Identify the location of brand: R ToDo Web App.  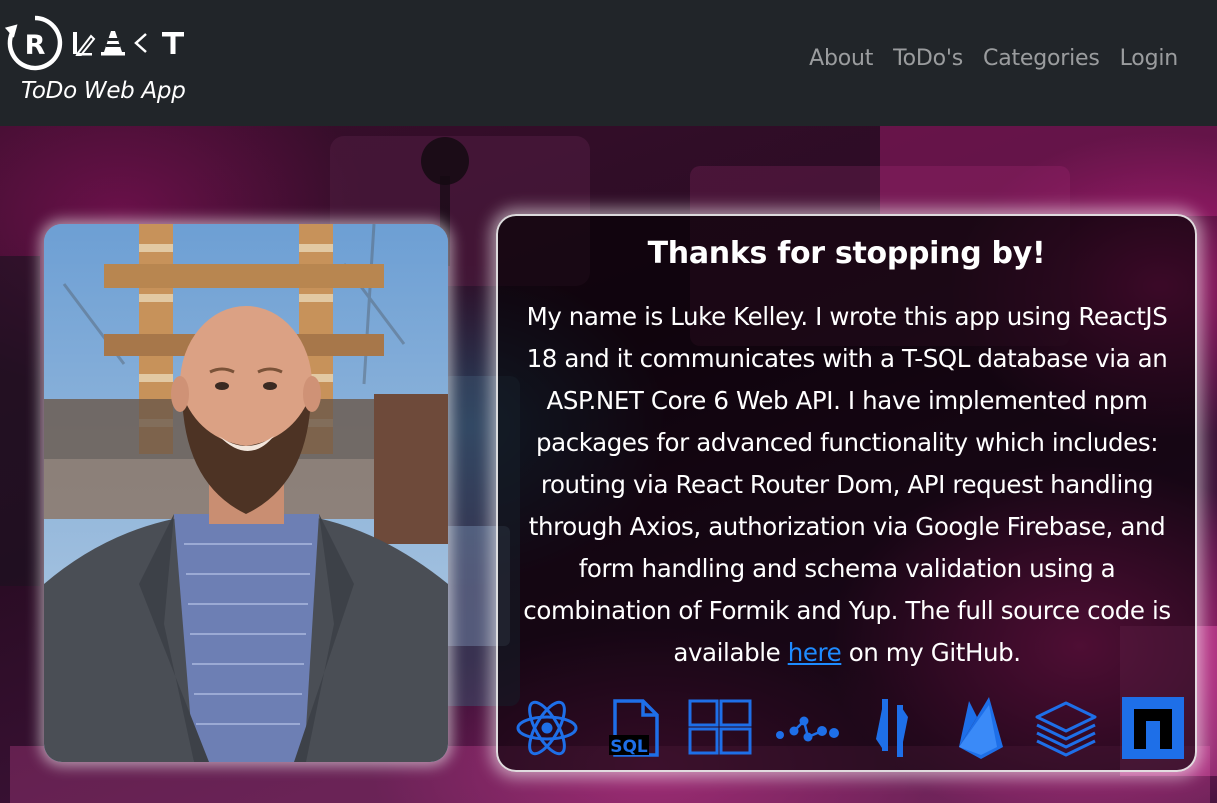
(104, 60).